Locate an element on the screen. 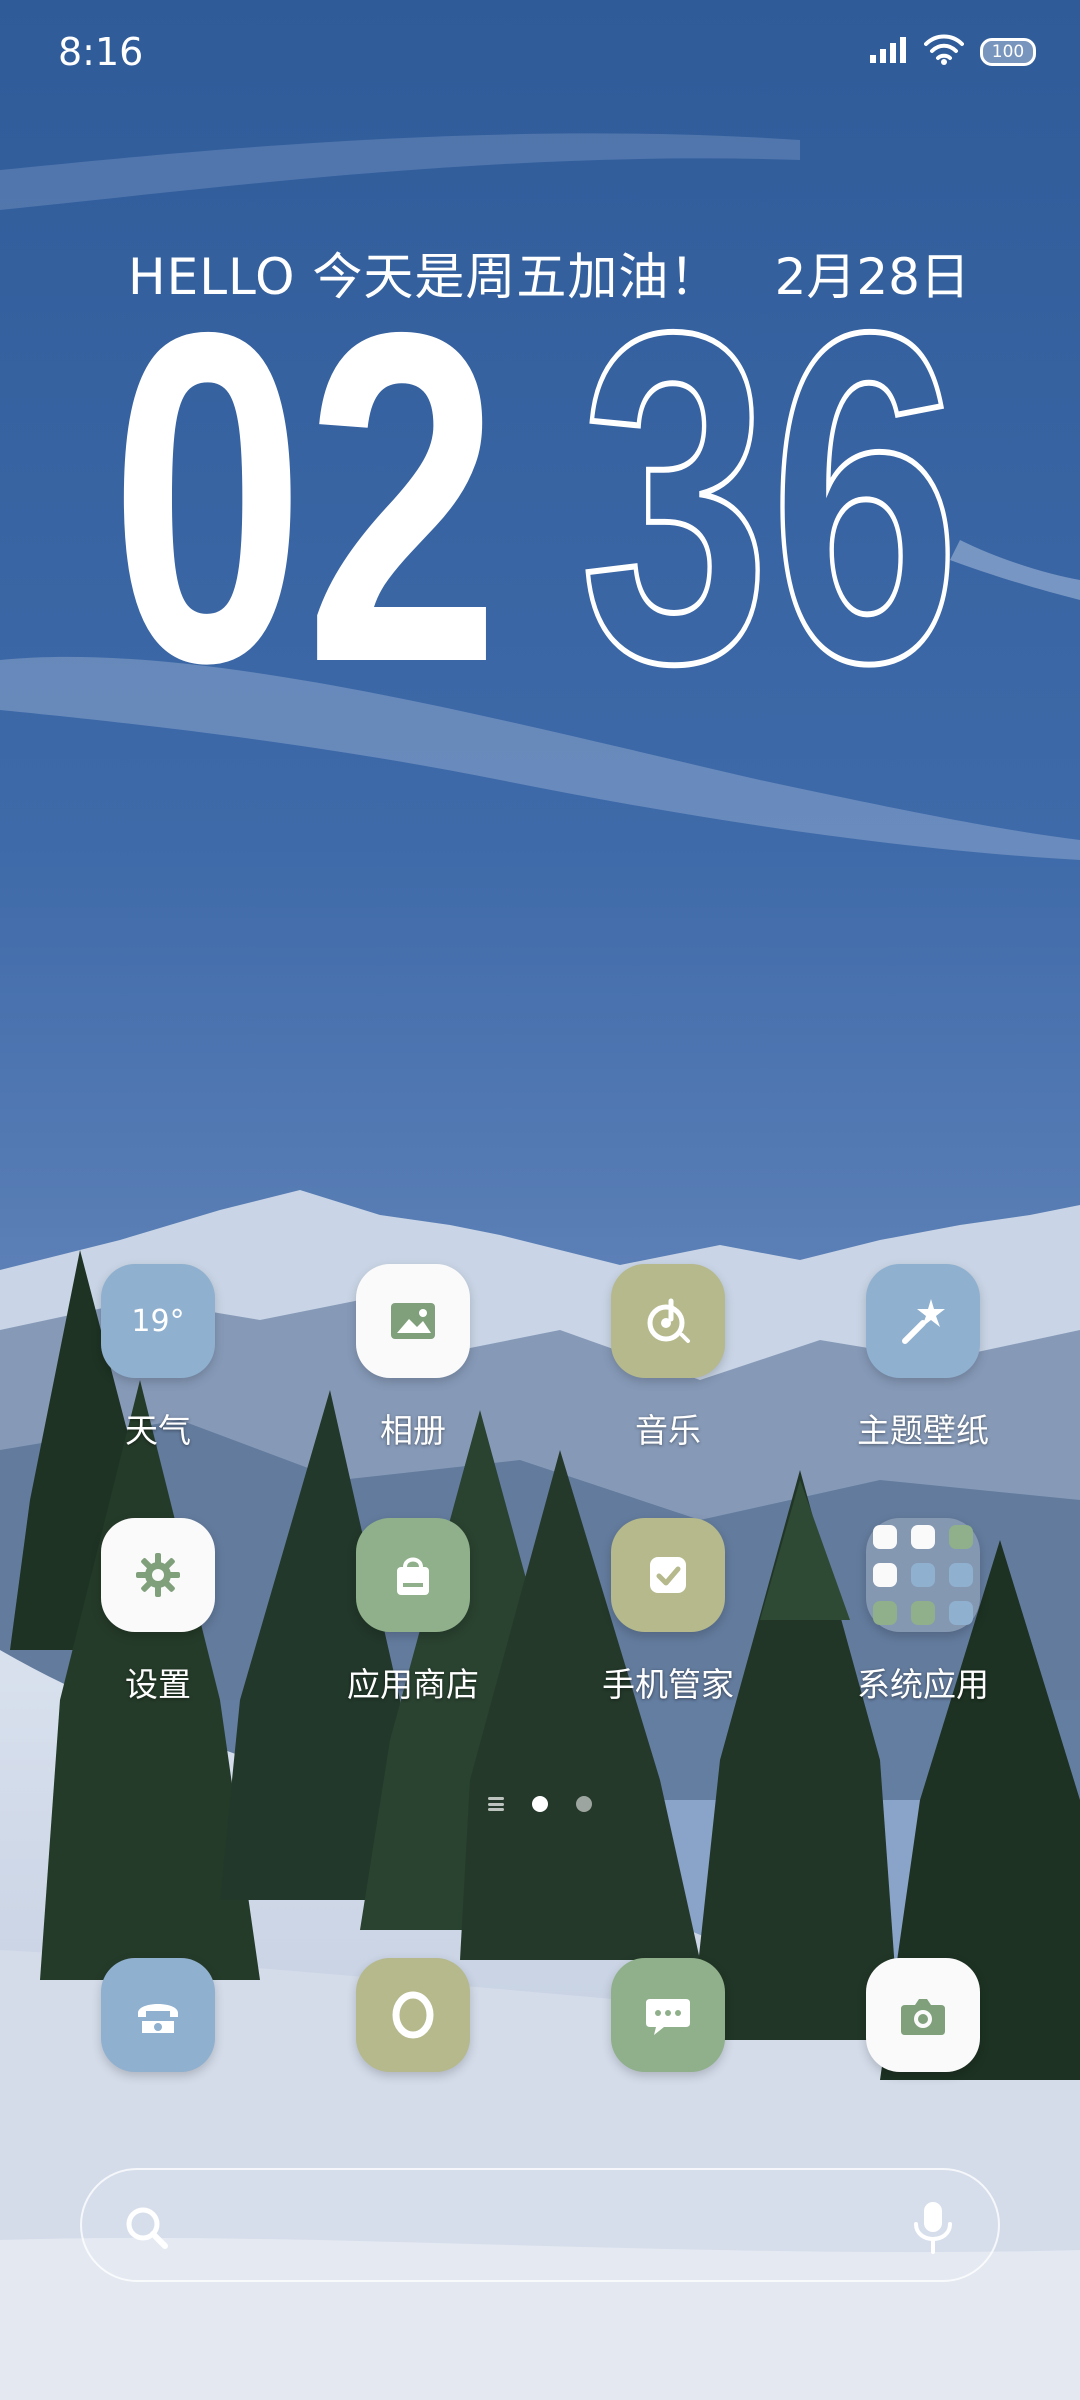 The width and height of the screenshot is (1080, 2400). weather-icon: 19° is located at coordinates (158, 1321).